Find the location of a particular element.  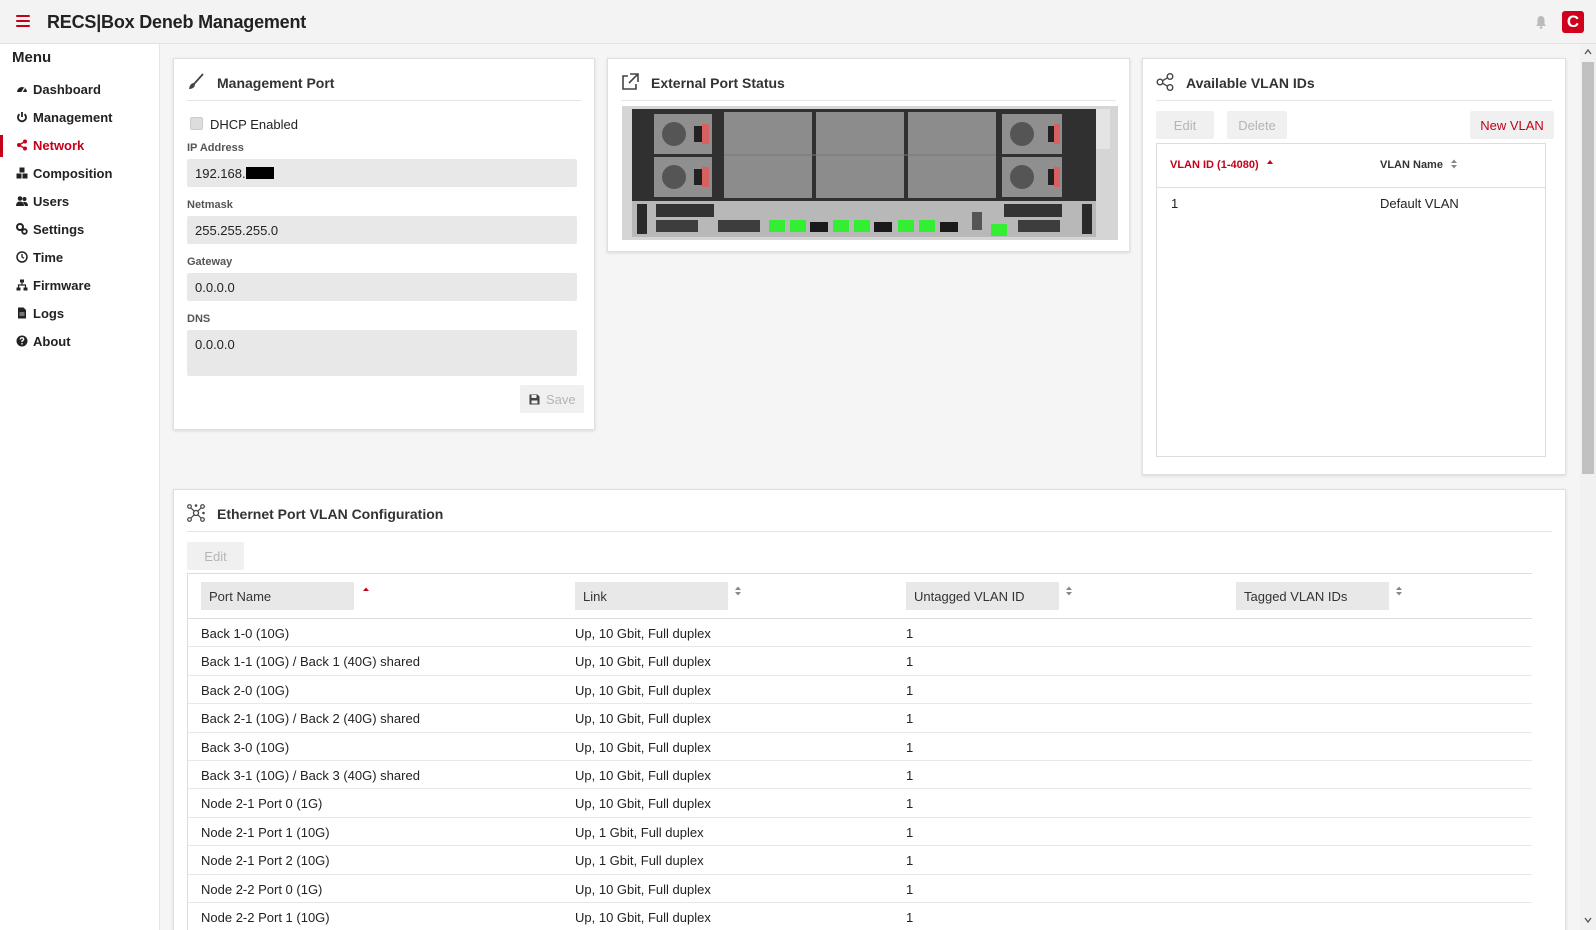

table-cell-port: Back 3-1 (10G) / Back 3 (40G) shared is located at coordinates (310, 775).